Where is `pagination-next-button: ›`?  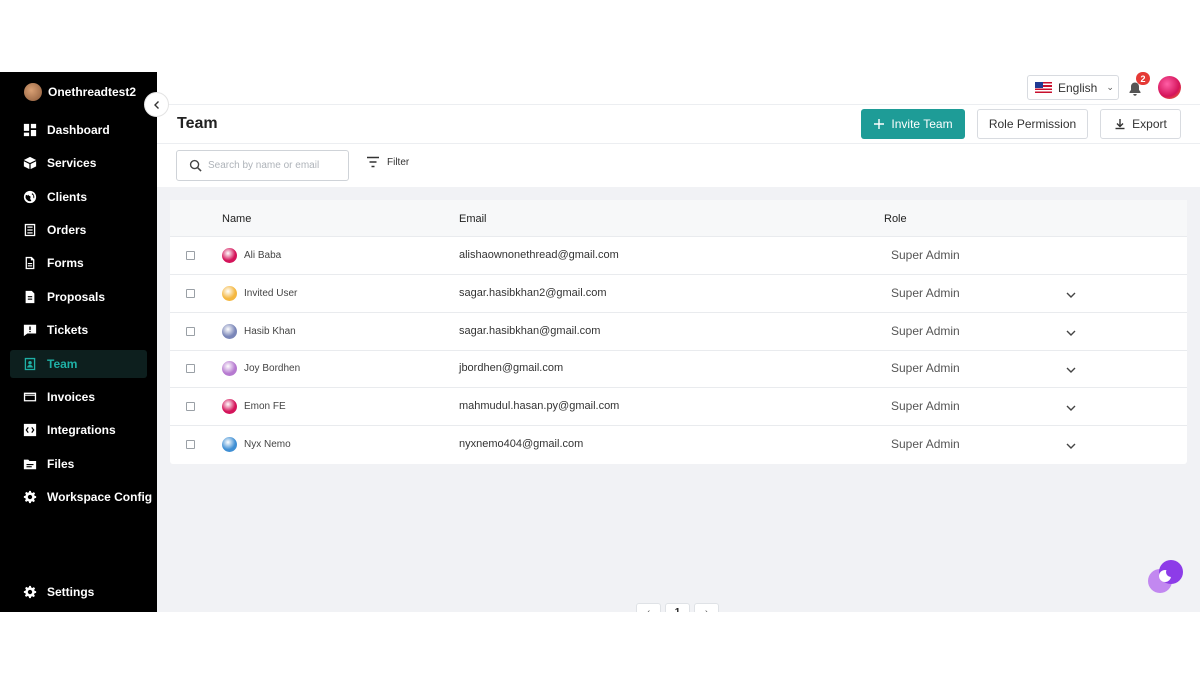
pagination-next-button: › is located at coordinates (706, 607).